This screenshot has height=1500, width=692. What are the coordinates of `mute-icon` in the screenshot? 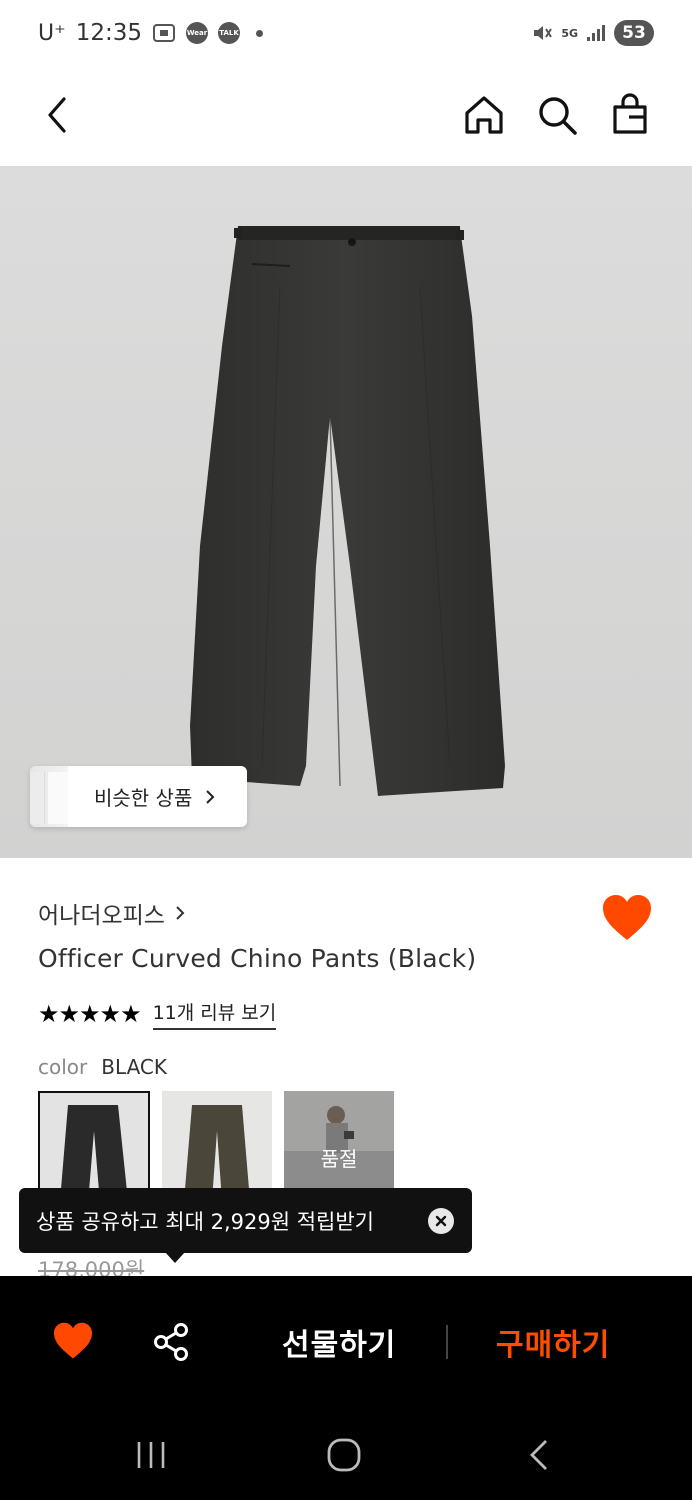 It's located at (542, 33).